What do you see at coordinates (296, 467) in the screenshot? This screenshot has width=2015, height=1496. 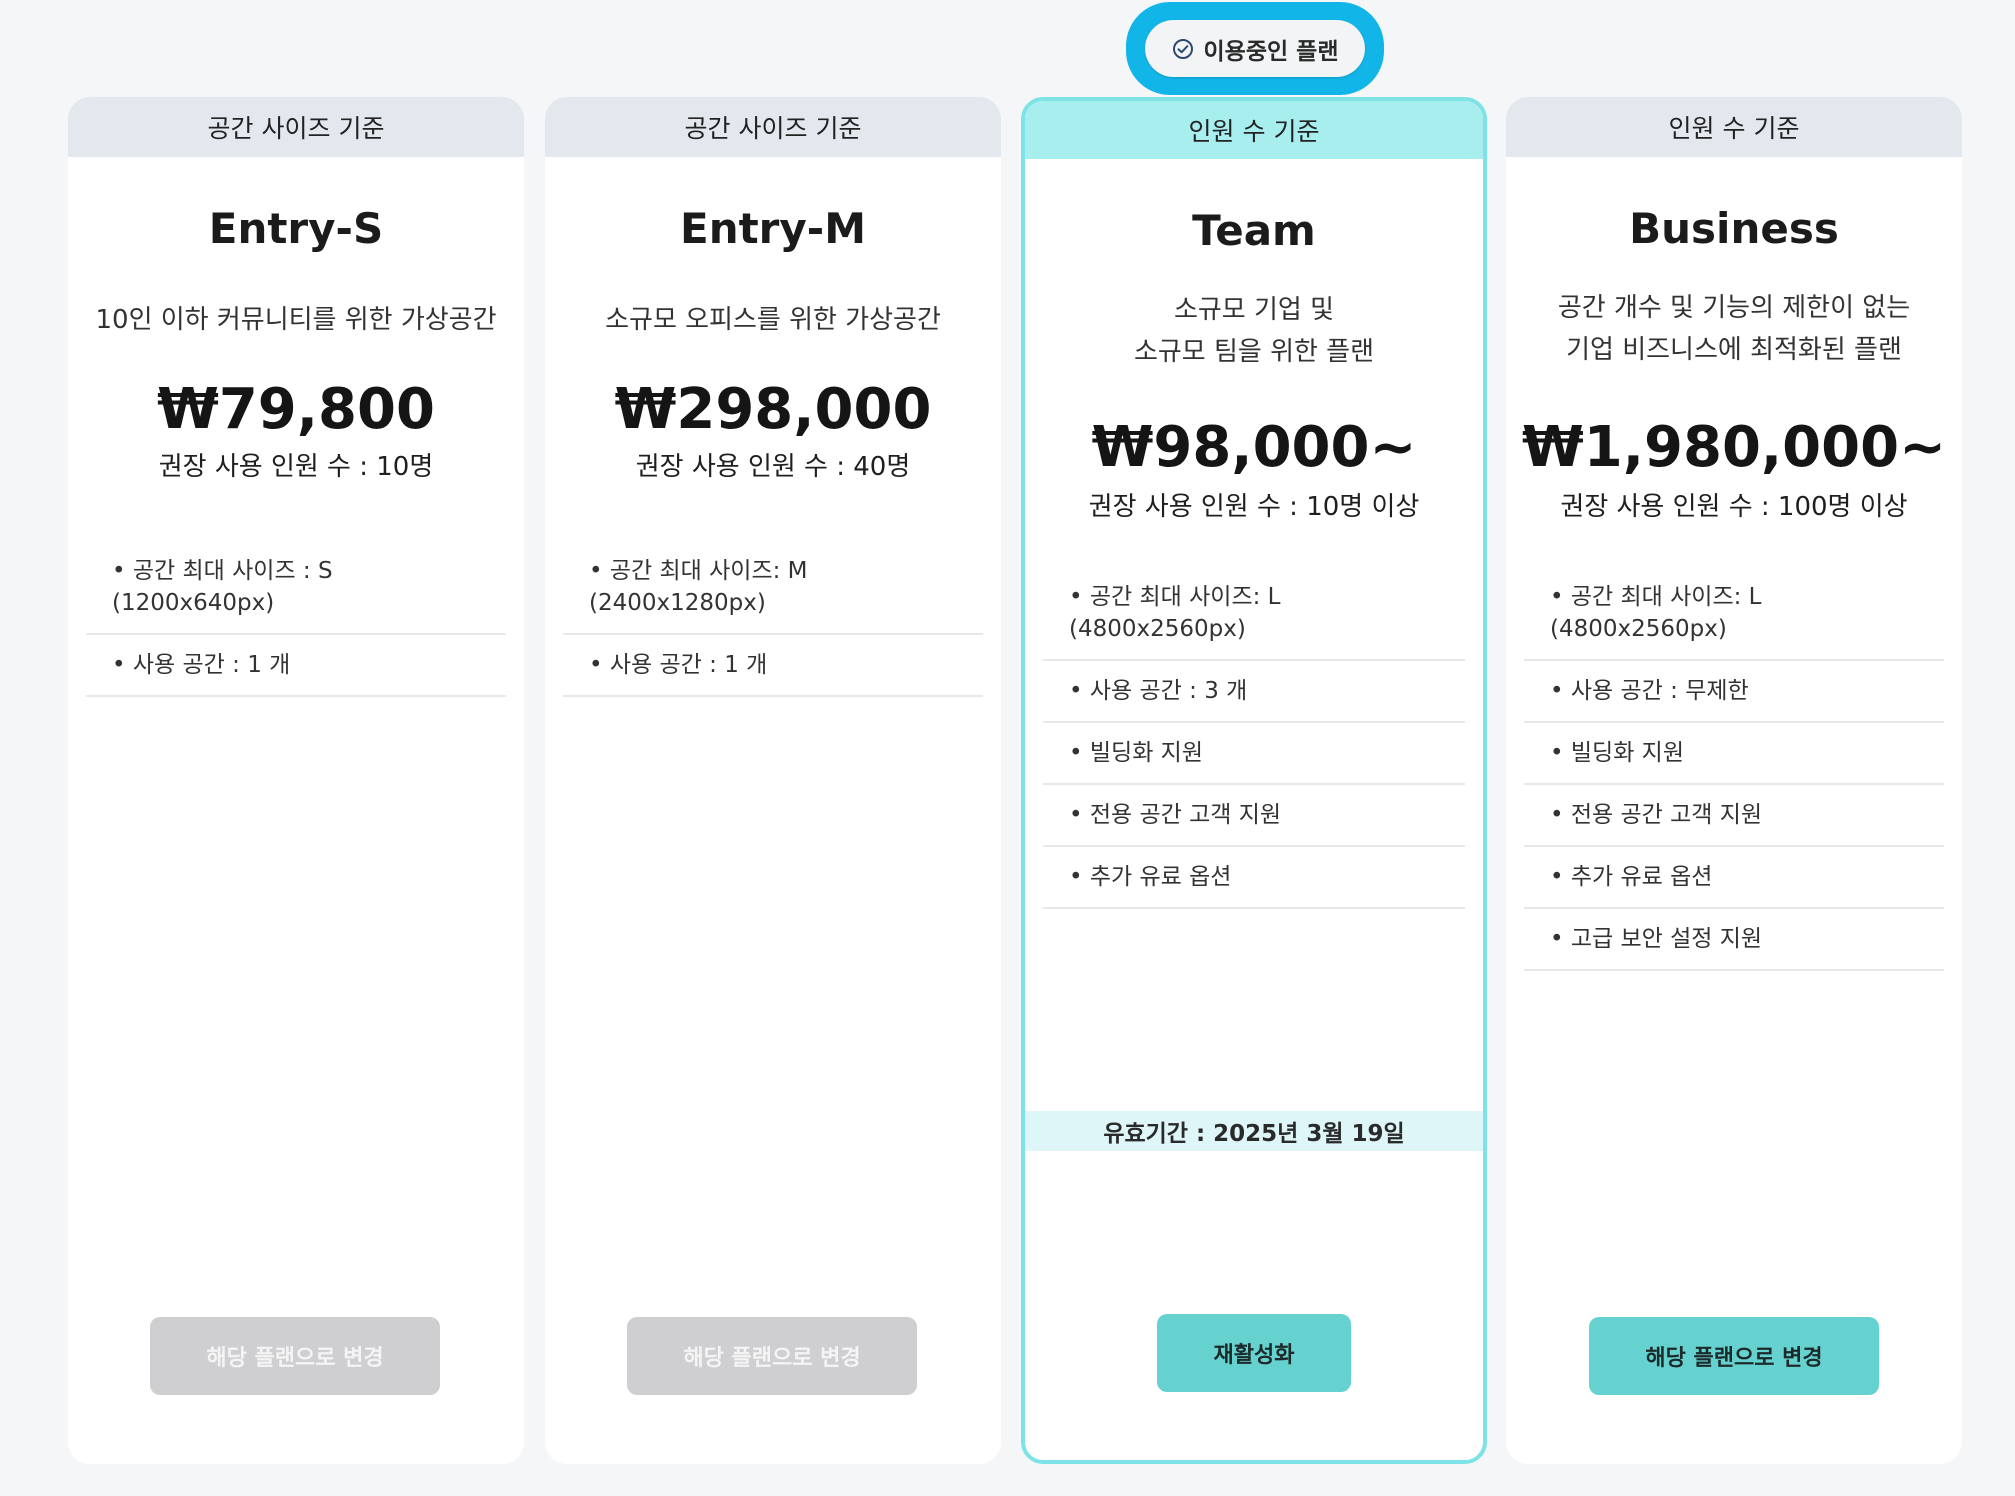 I see `plan-recommended-users: 권장 사용 인원 수 : 10명` at bounding box center [296, 467].